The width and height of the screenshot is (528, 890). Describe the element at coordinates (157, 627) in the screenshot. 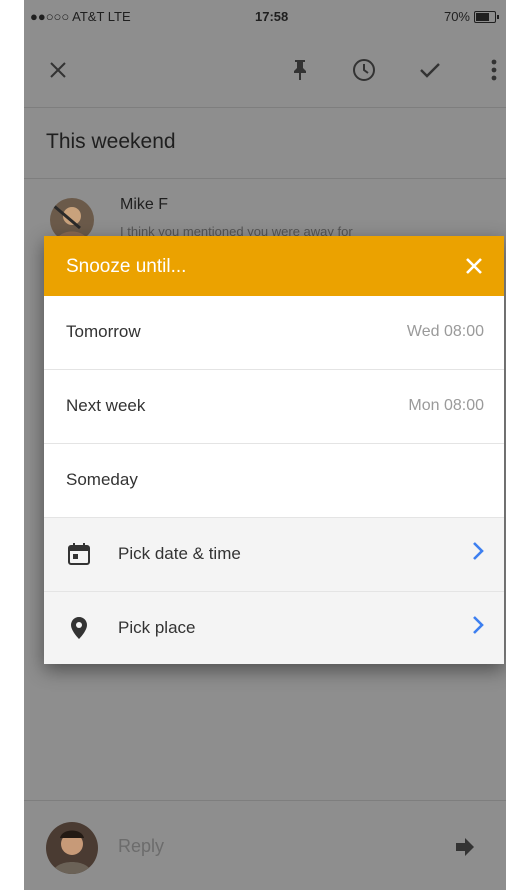

I see `option-label: Pick place` at that location.